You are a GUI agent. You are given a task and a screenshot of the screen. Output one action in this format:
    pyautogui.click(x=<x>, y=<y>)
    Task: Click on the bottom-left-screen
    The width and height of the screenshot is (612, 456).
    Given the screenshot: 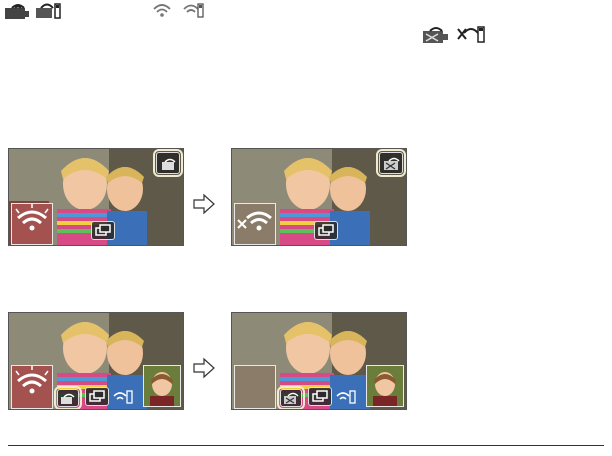 What is the action you would take?
    pyautogui.click(x=96, y=361)
    